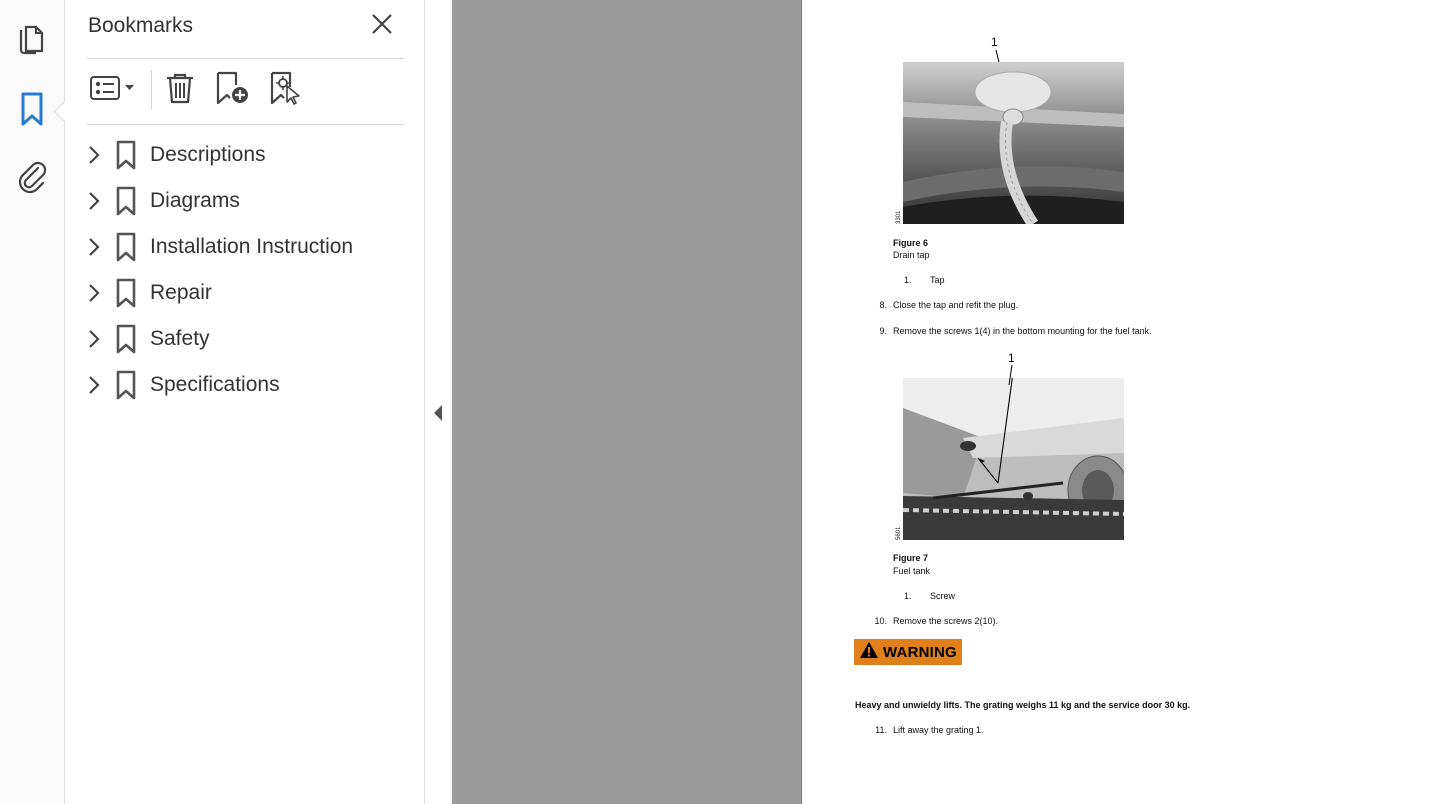 The image size is (1436, 804). I want to click on add-bookmark-icon, so click(233, 90).